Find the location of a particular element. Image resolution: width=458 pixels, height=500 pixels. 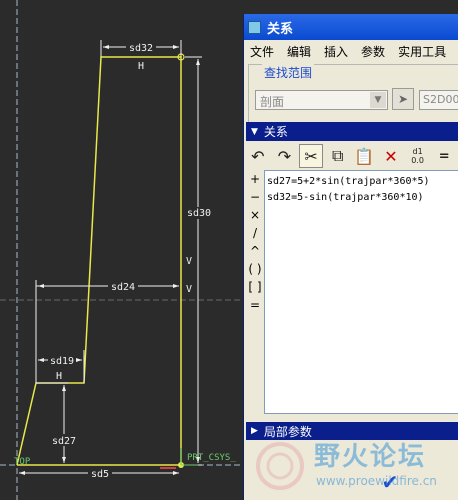

menu-file: 文件 is located at coordinates (262, 51).